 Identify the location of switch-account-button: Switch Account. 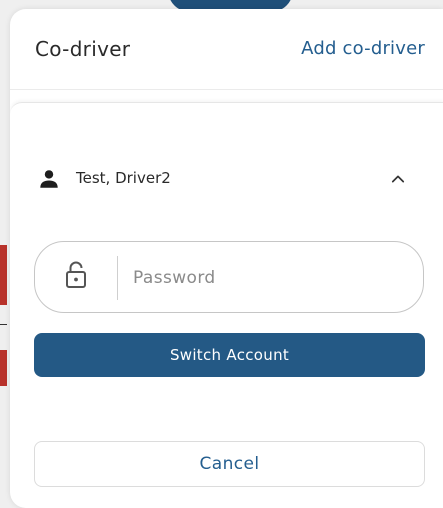
(229, 355).